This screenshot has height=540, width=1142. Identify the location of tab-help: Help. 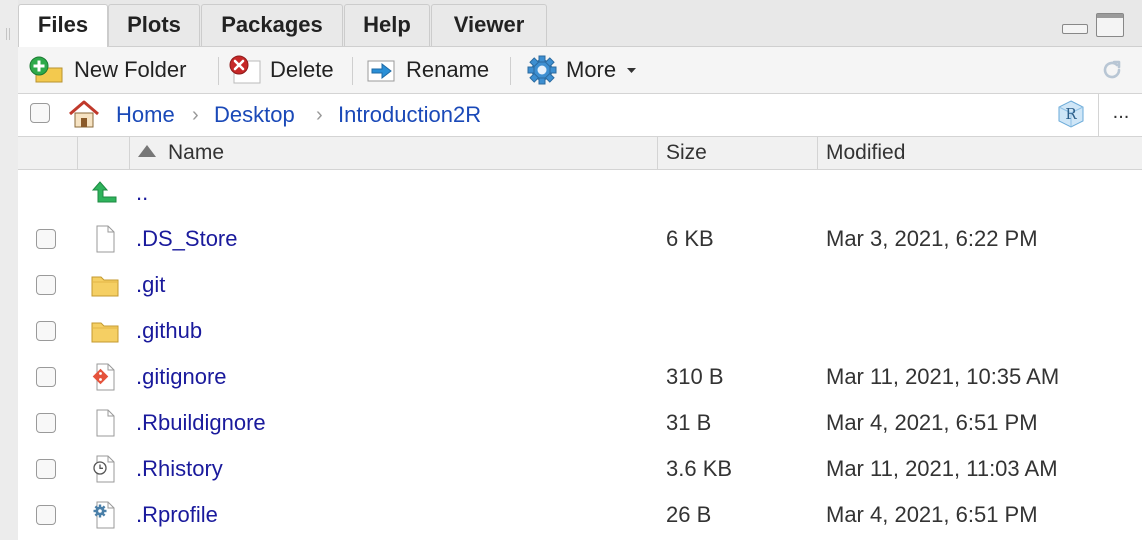
(387, 25).